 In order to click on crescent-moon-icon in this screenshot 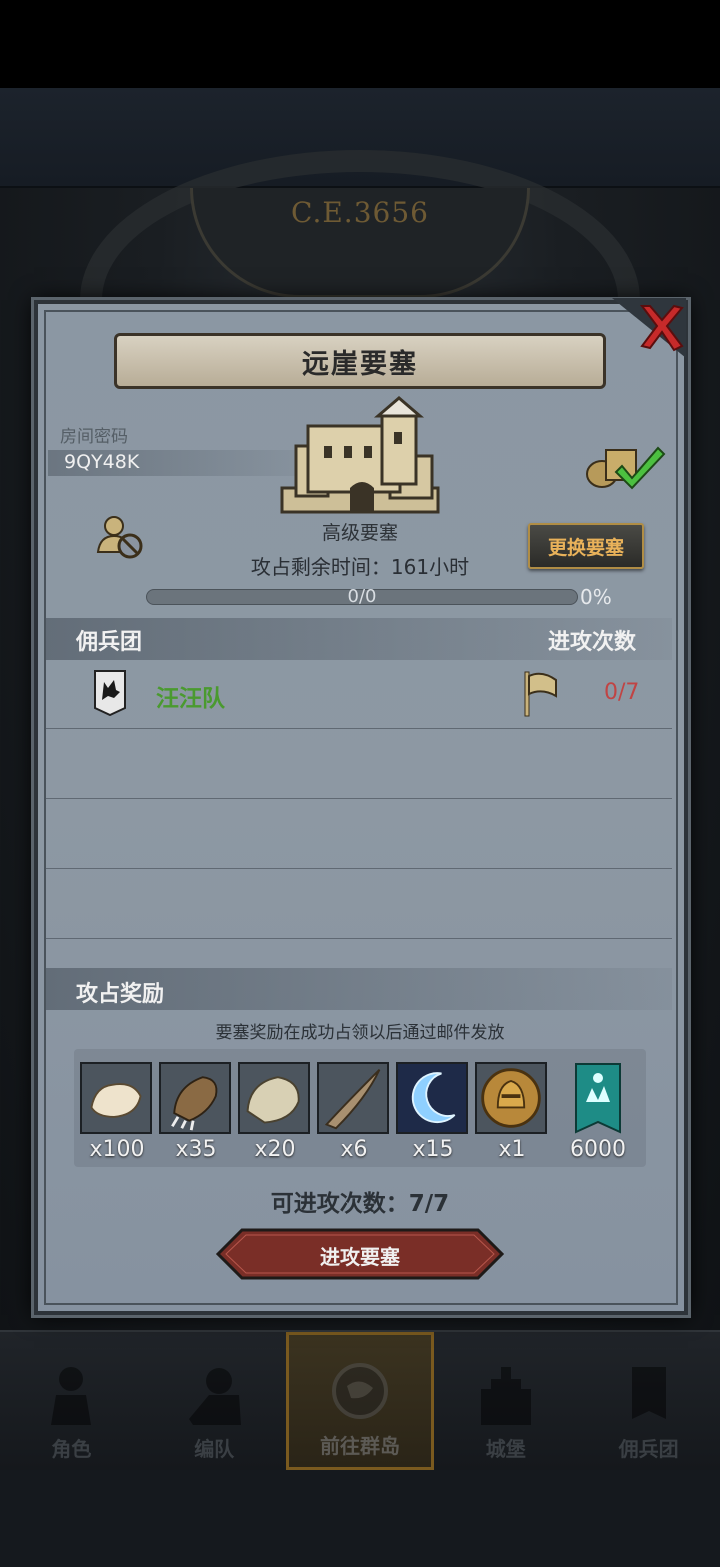, I will do `click(432, 1098)`.